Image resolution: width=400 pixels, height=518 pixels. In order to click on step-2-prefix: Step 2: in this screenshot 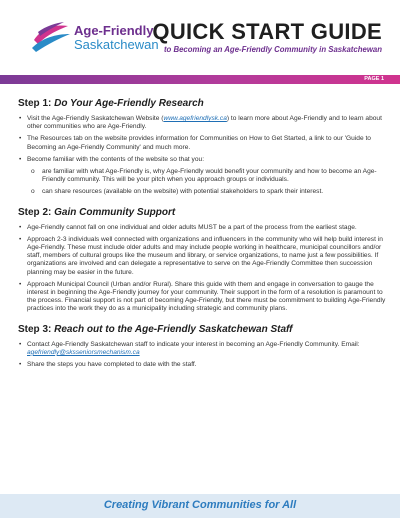, I will do `click(36, 212)`.